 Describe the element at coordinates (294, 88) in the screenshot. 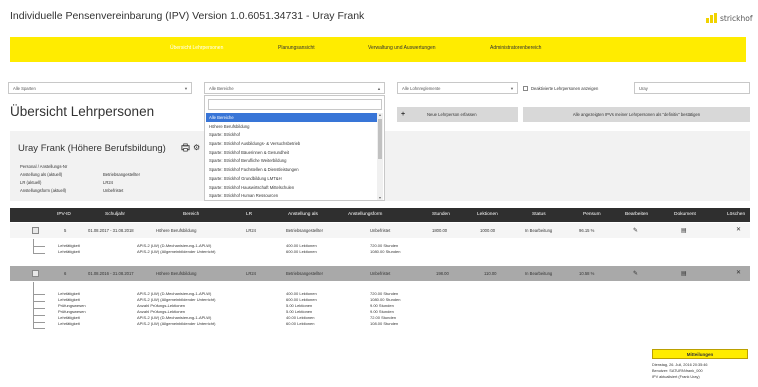

I see `bereiche-dropdown: Alle Bereiche ▲` at that location.